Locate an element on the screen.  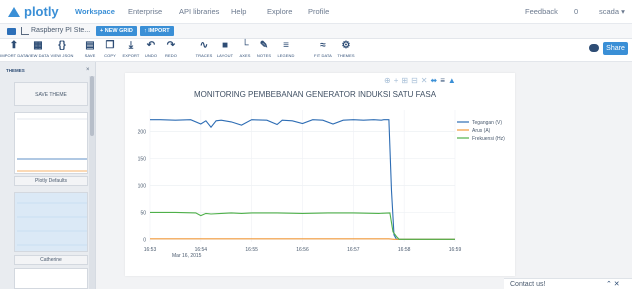
plotly-modebar-logo-icon: ▲ is located at coordinates (453, 80).